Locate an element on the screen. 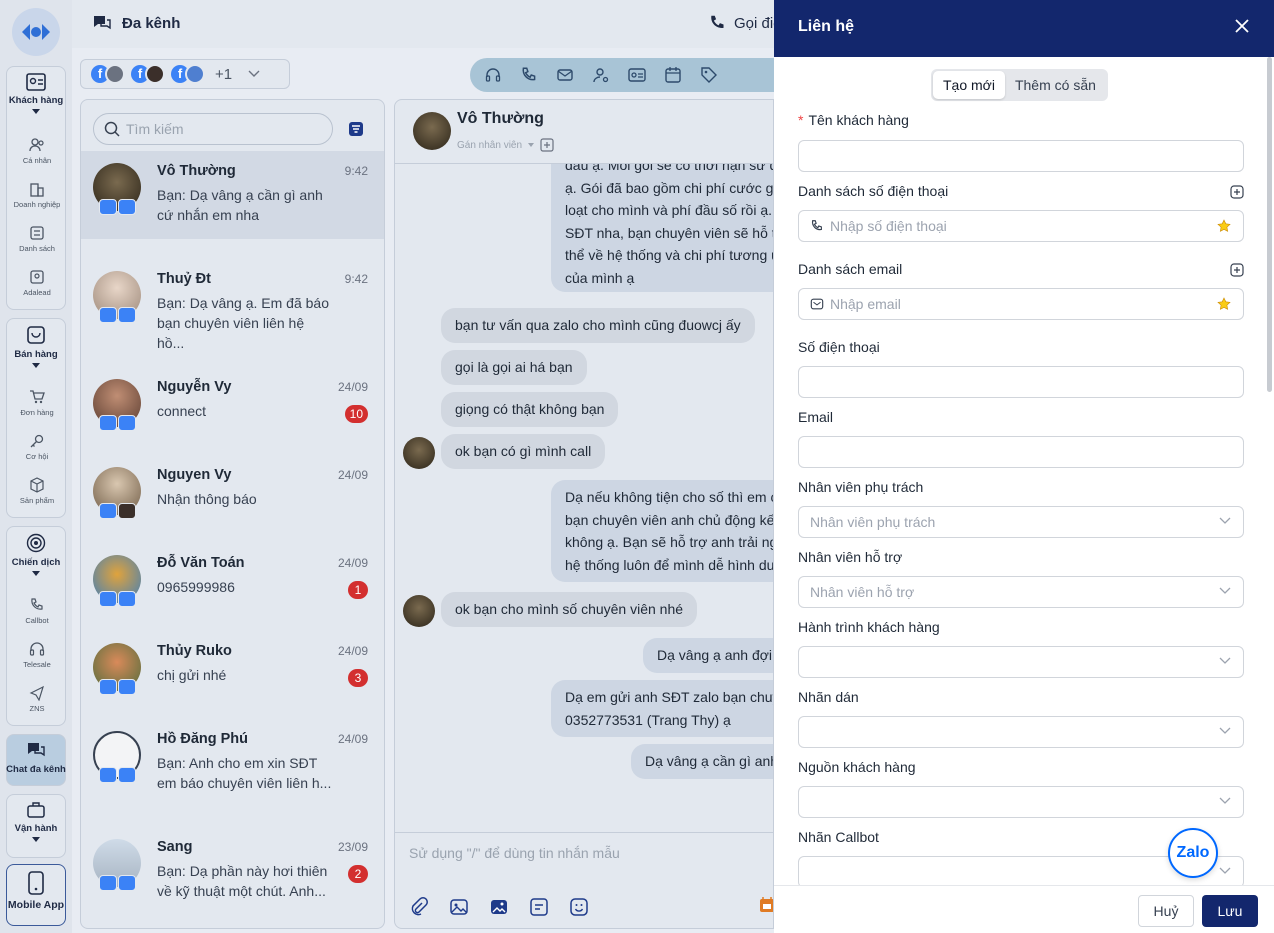  rail-head-sales: Bán hàng is located at coordinates (36, 350).